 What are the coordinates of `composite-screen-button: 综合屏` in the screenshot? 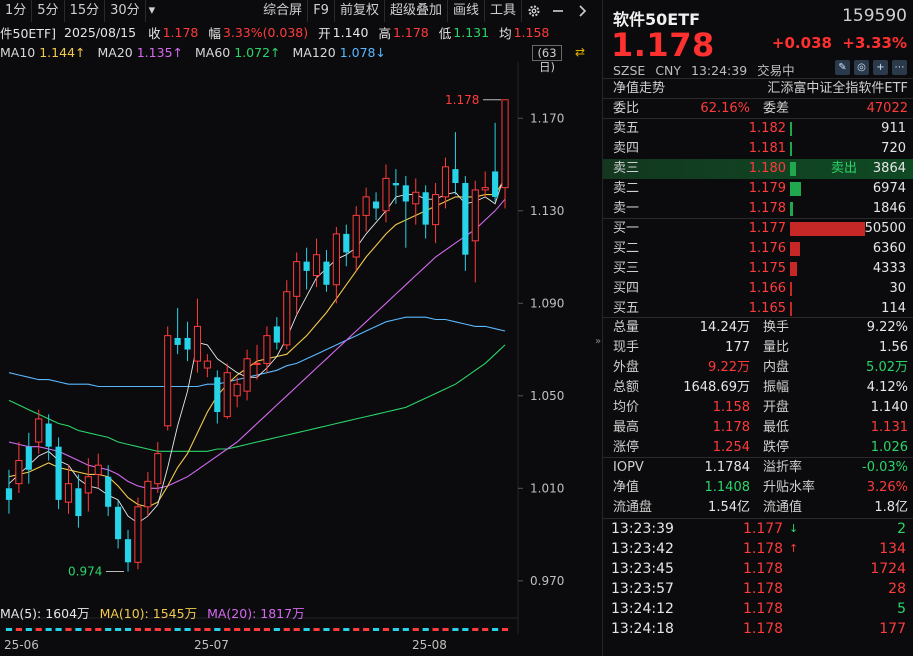 It's located at (283, 11).